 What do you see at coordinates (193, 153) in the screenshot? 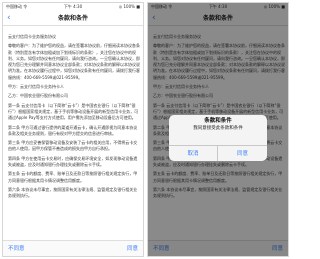
I see `alert-cancel-button: 取消` at bounding box center [193, 153].